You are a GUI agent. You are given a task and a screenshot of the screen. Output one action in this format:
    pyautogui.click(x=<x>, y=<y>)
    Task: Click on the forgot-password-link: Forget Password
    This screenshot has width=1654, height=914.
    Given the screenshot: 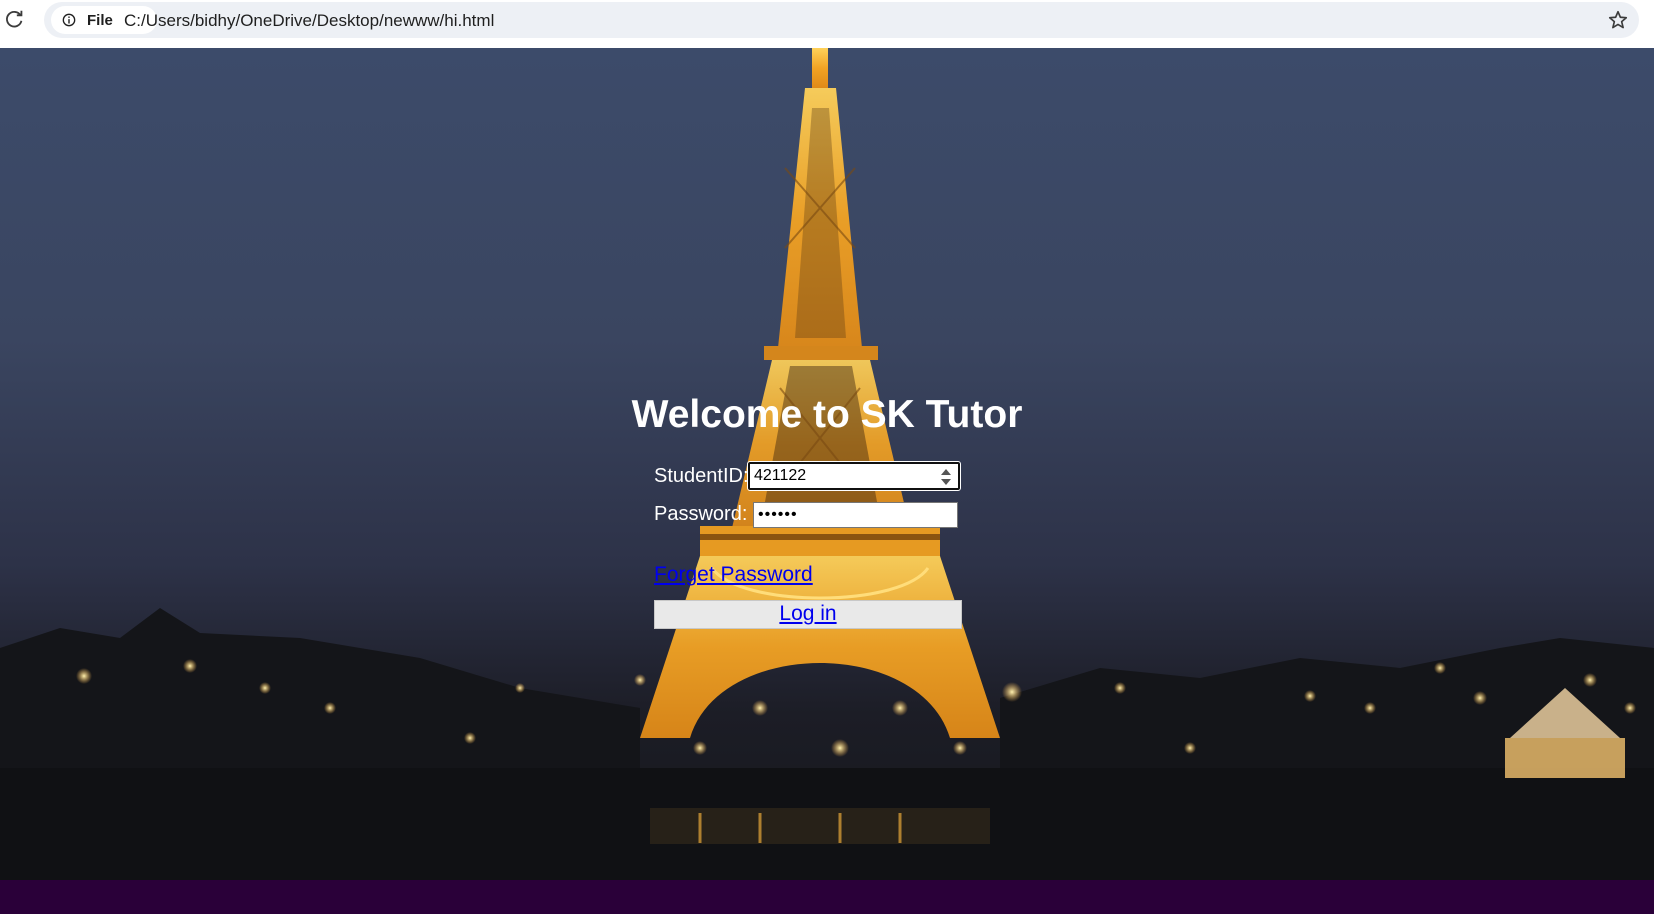 What is the action you would take?
    pyautogui.click(x=733, y=575)
    